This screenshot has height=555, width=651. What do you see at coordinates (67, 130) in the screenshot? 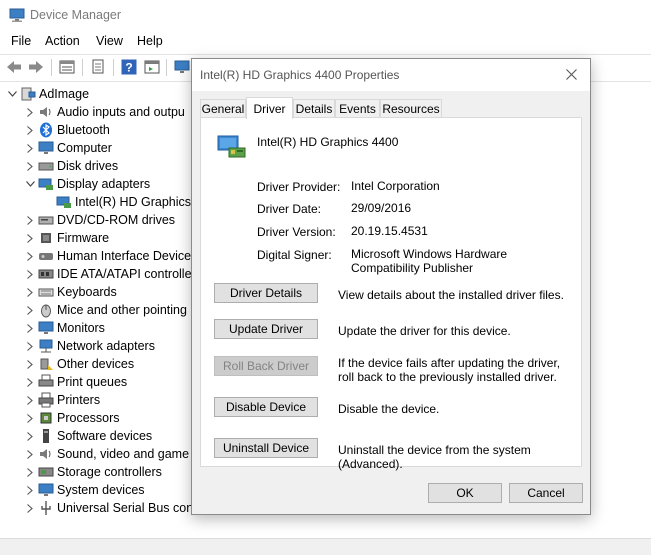
I see `tree-item-bluetooth: Bluetooth` at bounding box center [67, 130].